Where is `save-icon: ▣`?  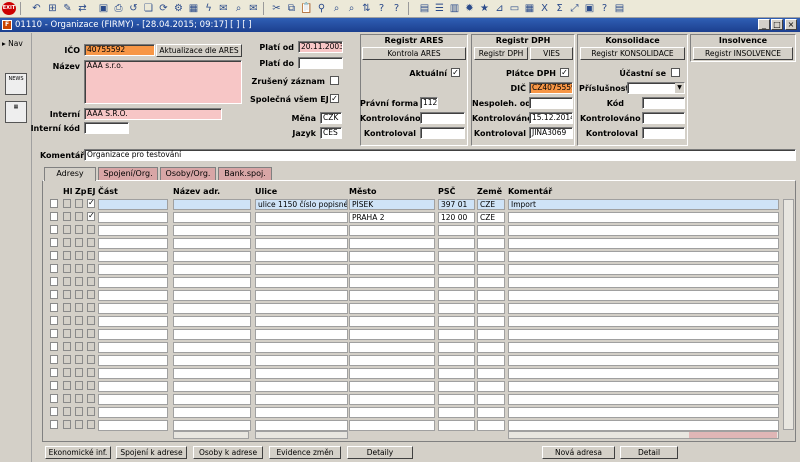 save-icon: ▣ is located at coordinates (103, 8).